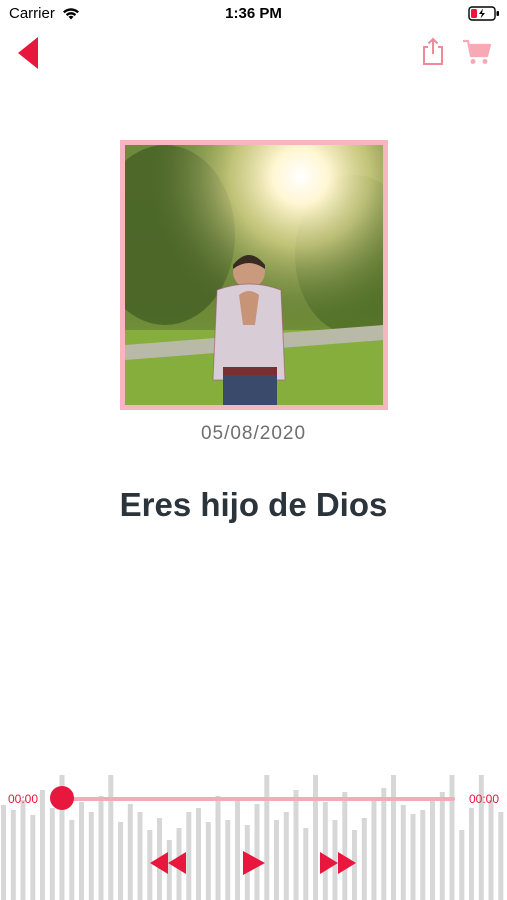 This screenshot has width=507, height=900. Describe the element at coordinates (253, 433) in the screenshot. I see `episode-date: 05/08/2020` at that location.